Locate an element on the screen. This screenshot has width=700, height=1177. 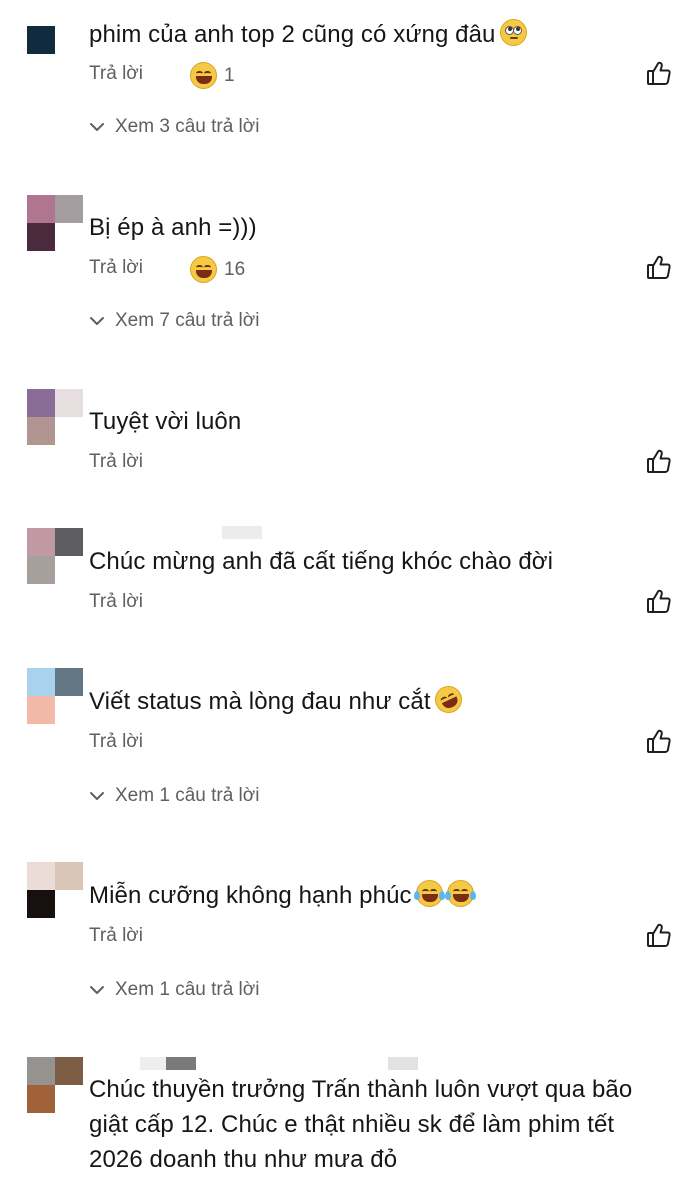
comment-text: phim của anh top 2 cũng có xứng đâu is located at coordinates (384, 34).